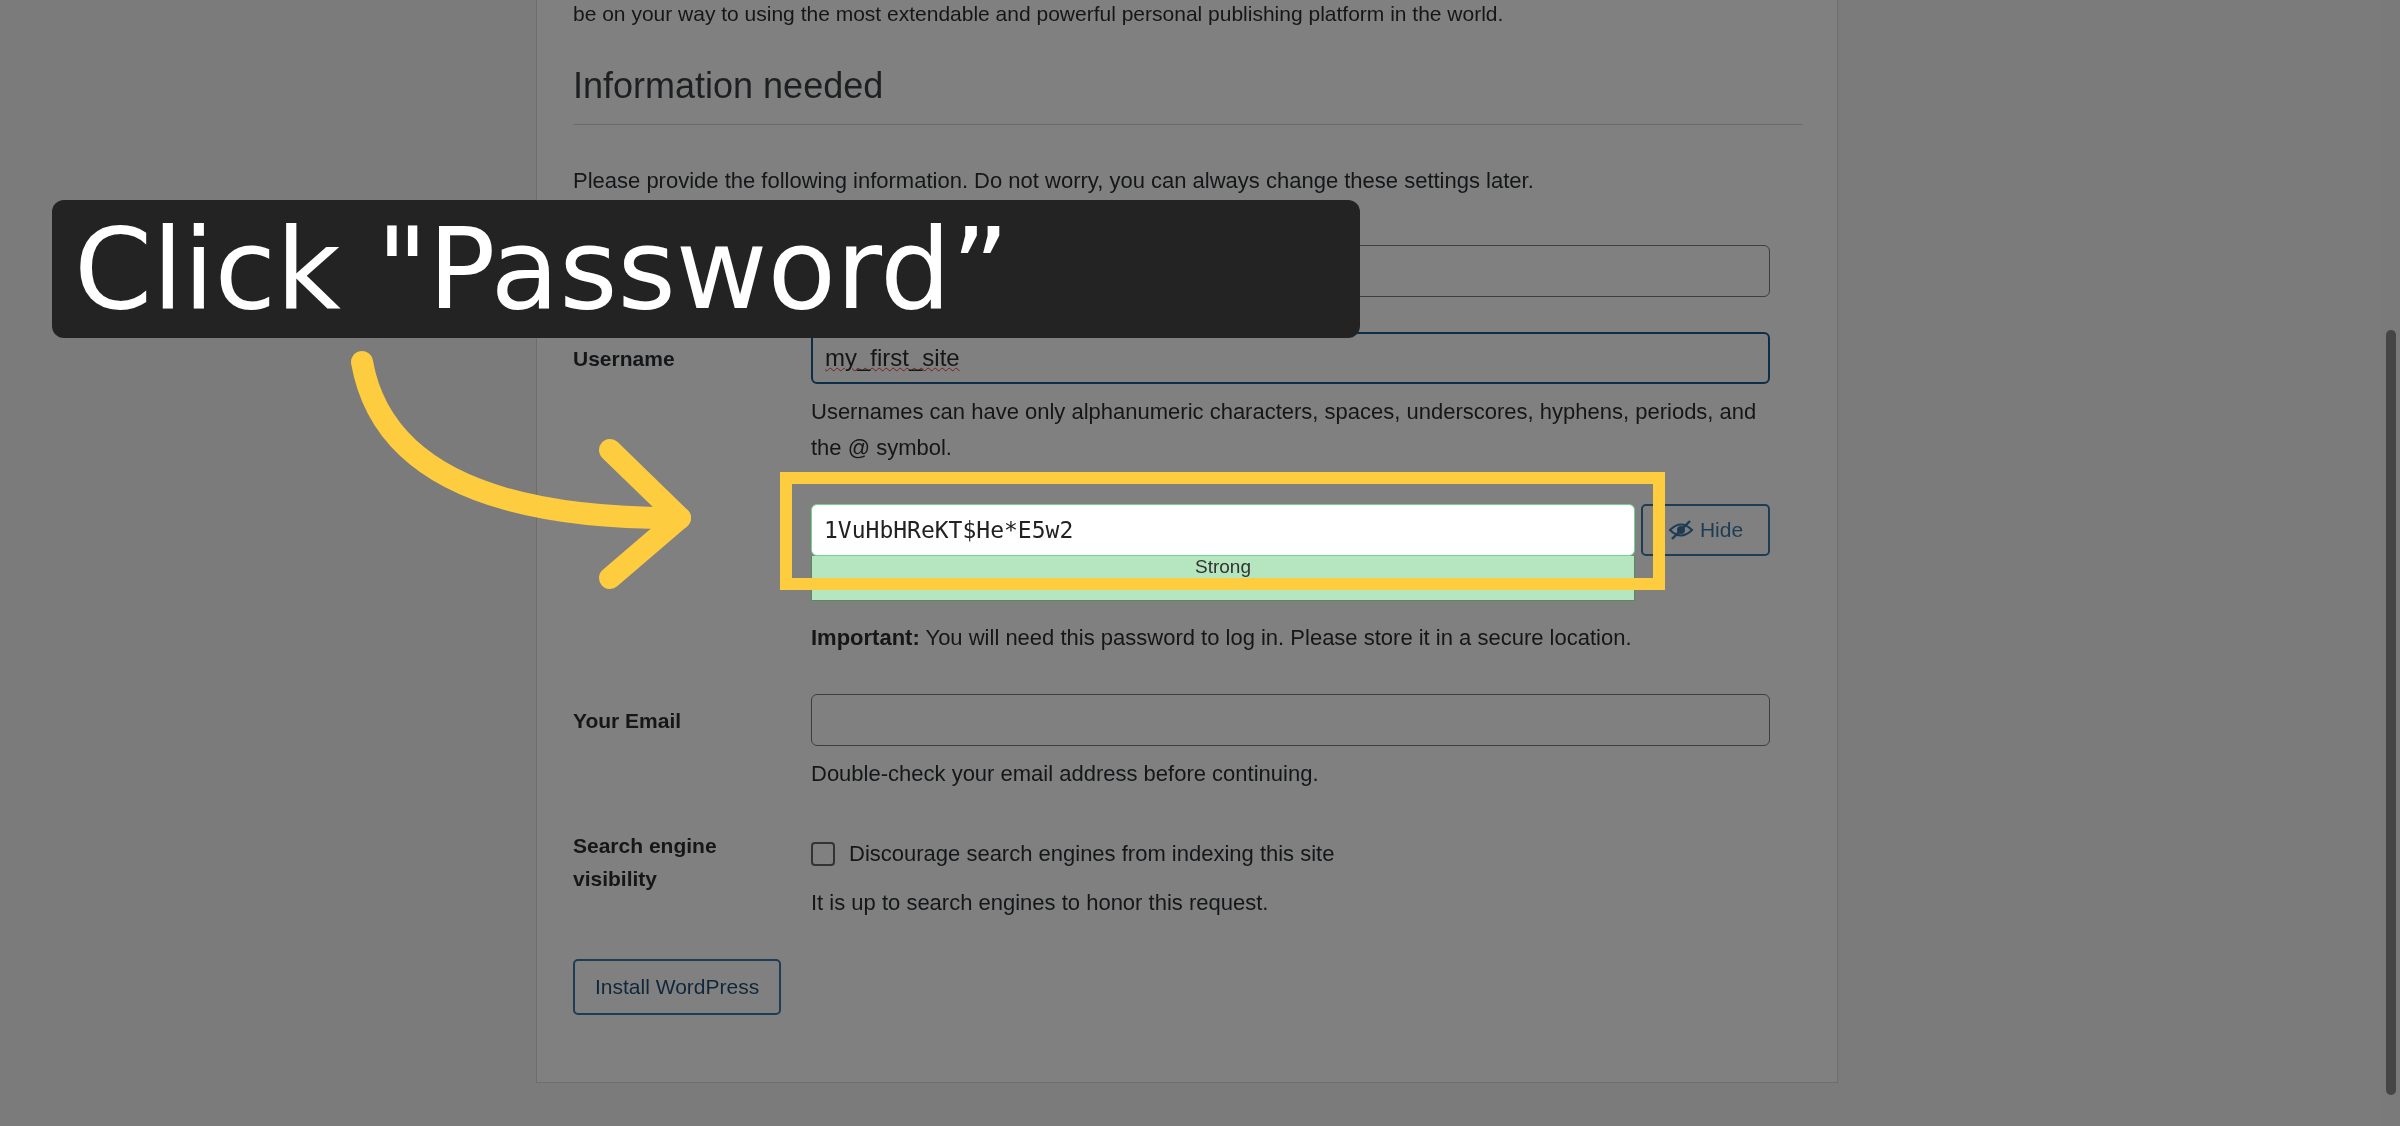 The width and height of the screenshot is (2400, 1126). I want to click on intro-text: be on your way to using the most extendable and powerful personal publishing platform in the world., so click(1039, 14).